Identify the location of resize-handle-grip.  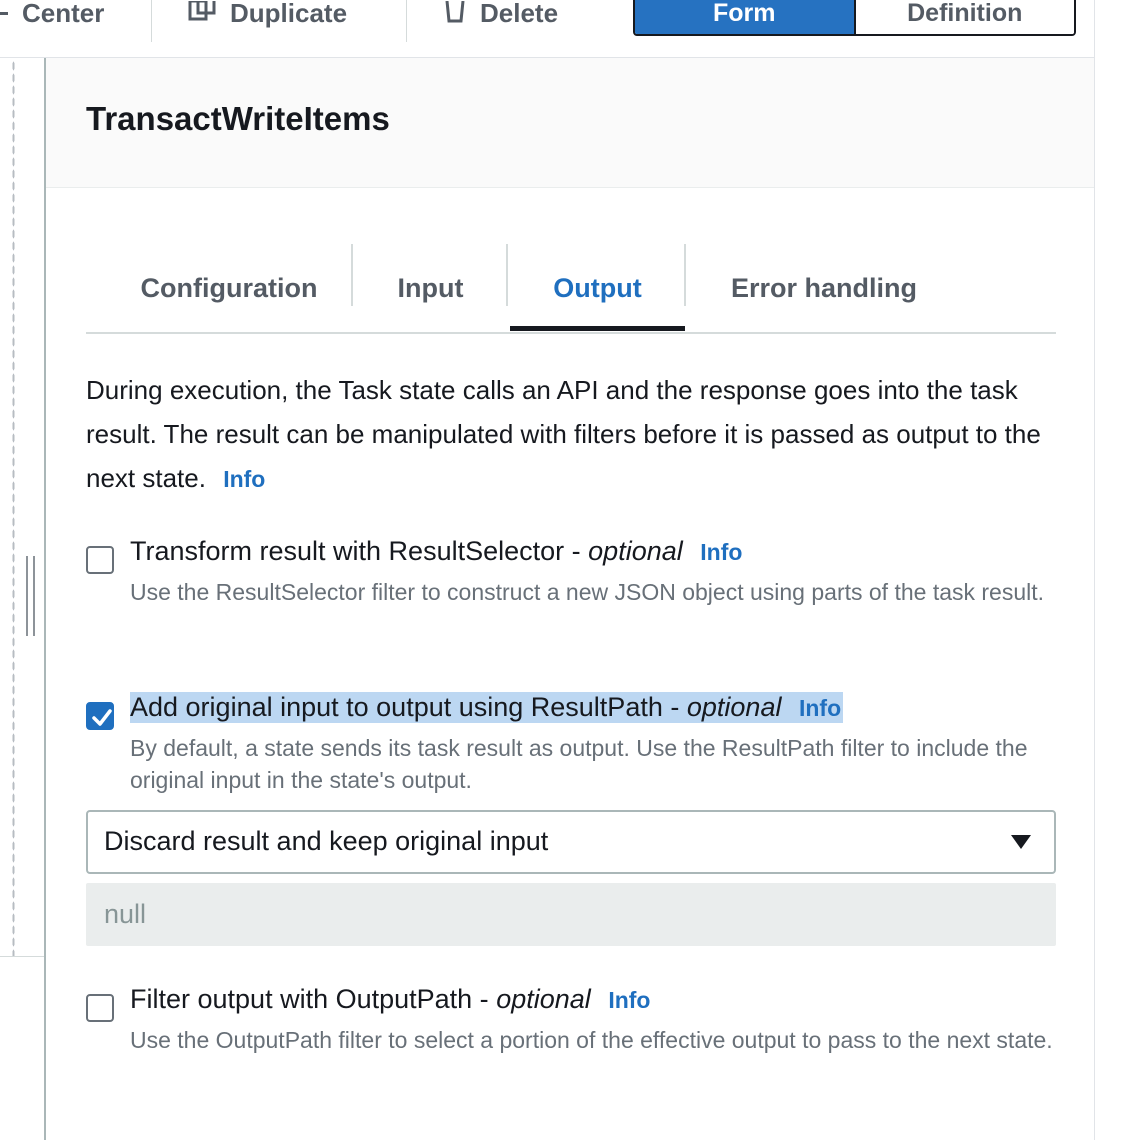
(34, 596).